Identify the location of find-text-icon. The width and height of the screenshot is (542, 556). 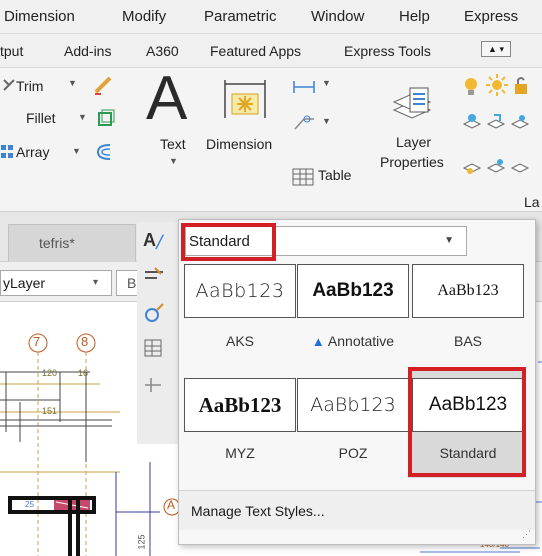
(154, 313).